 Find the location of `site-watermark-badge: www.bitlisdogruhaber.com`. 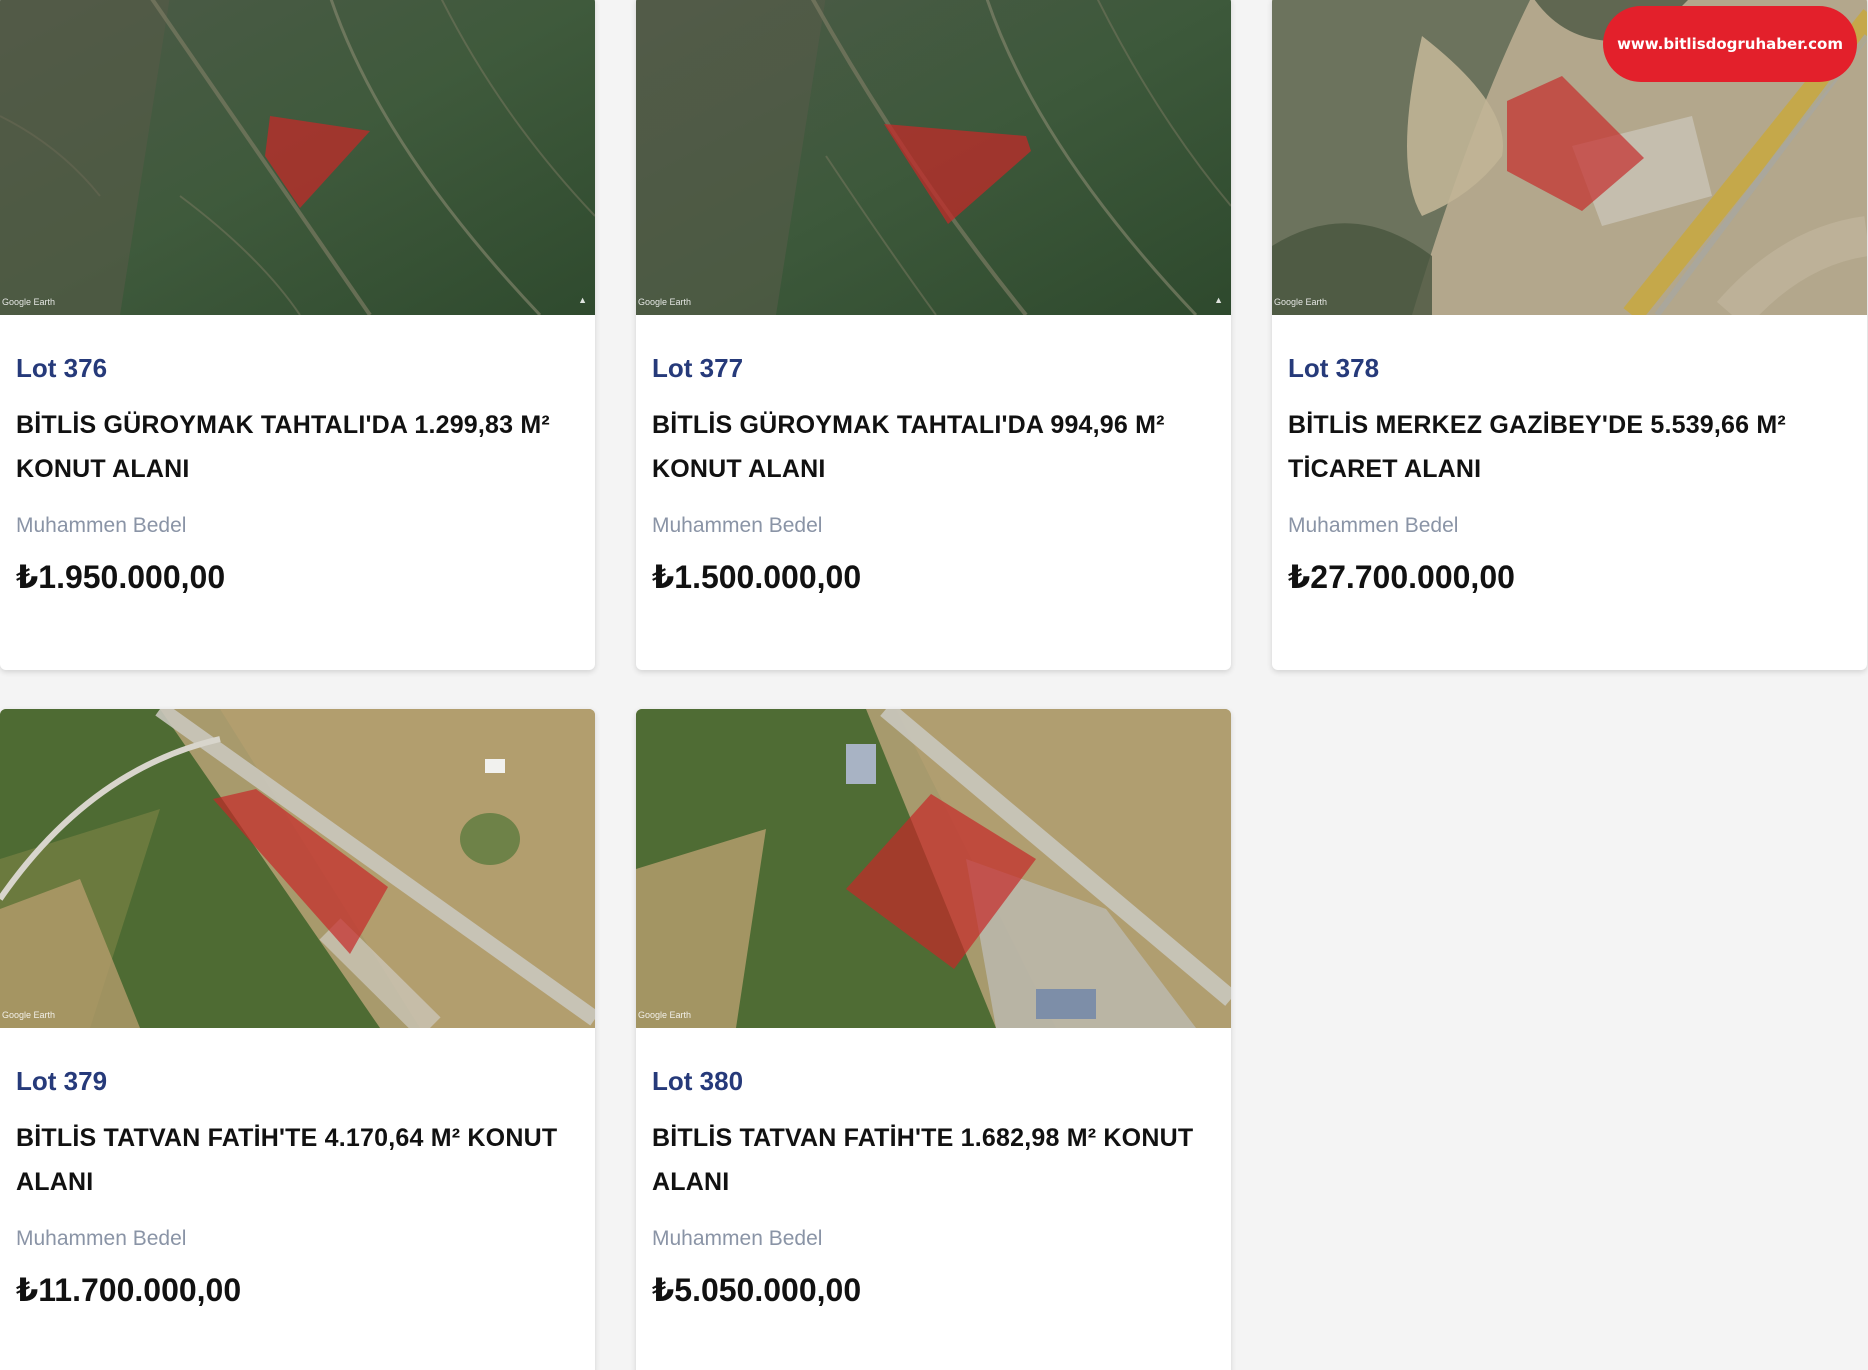

site-watermark-badge: www.bitlisdogruhaber.com is located at coordinates (1730, 44).